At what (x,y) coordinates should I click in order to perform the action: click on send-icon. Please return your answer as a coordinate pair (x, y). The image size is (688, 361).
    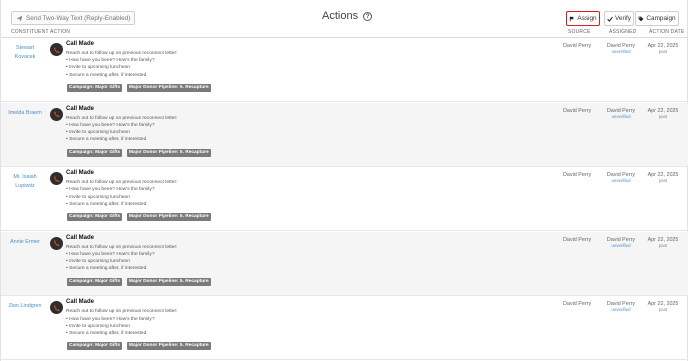
    Looking at the image, I should click on (19, 18).